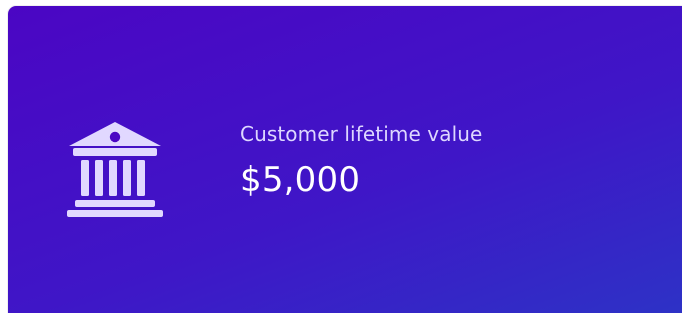 The height and width of the screenshot is (313, 682). I want to click on metric-label: Customer lifetime value, so click(361, 134).